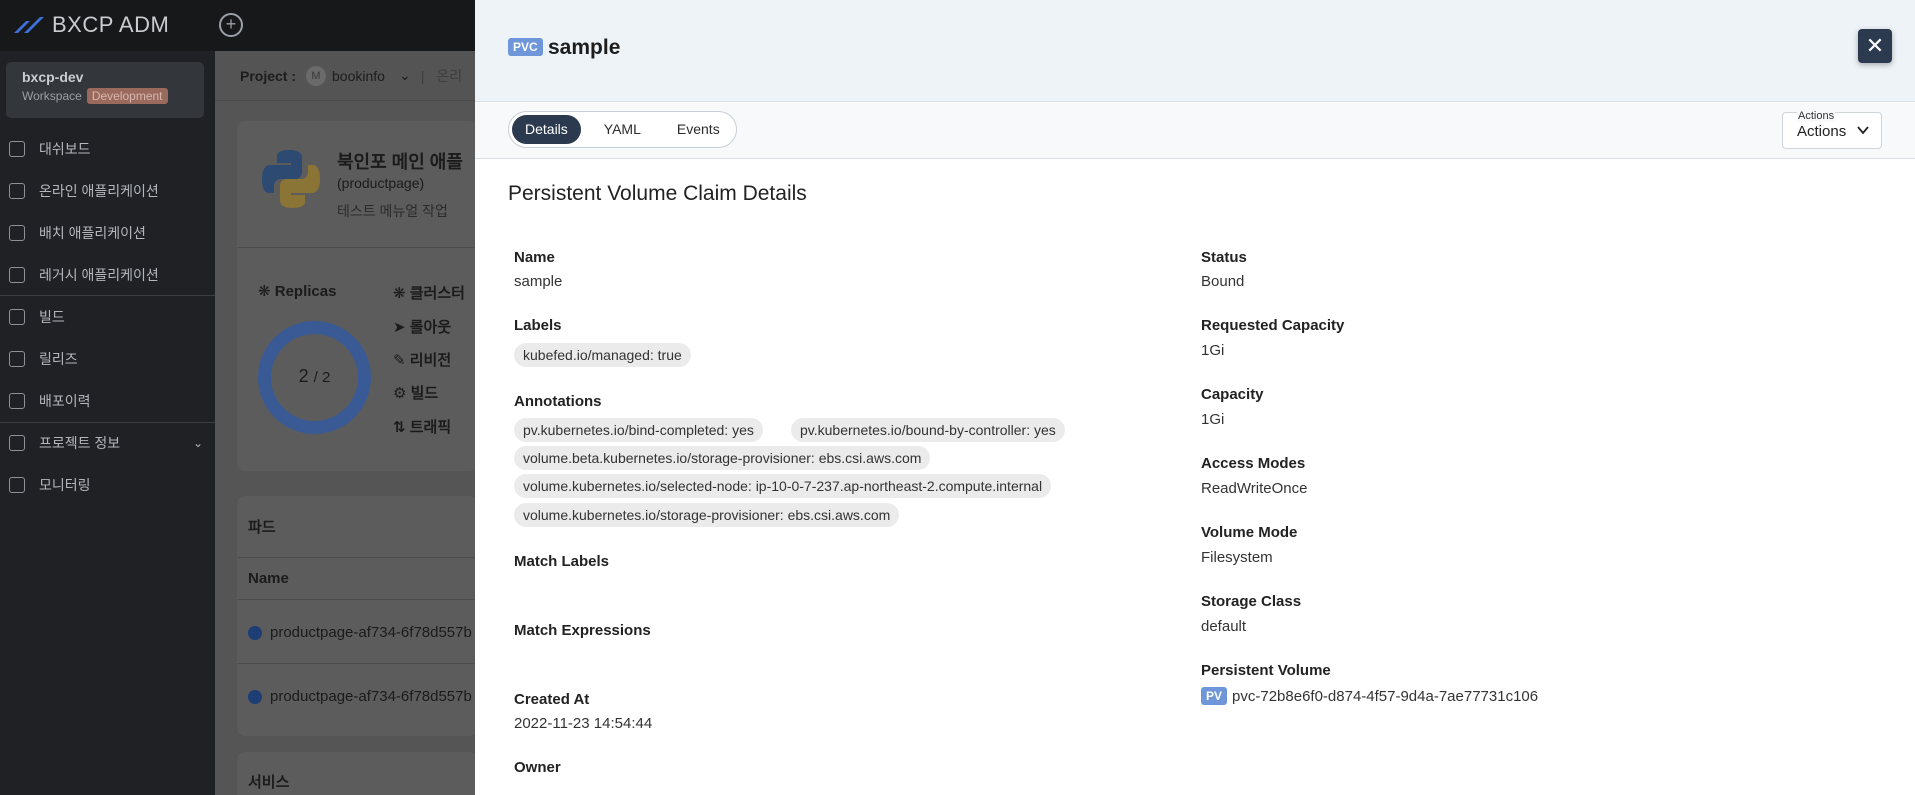 The height and width of the screenshot is (795, 1915). I want to click on workspace-name: bxcp-dev, so click(53, 77).